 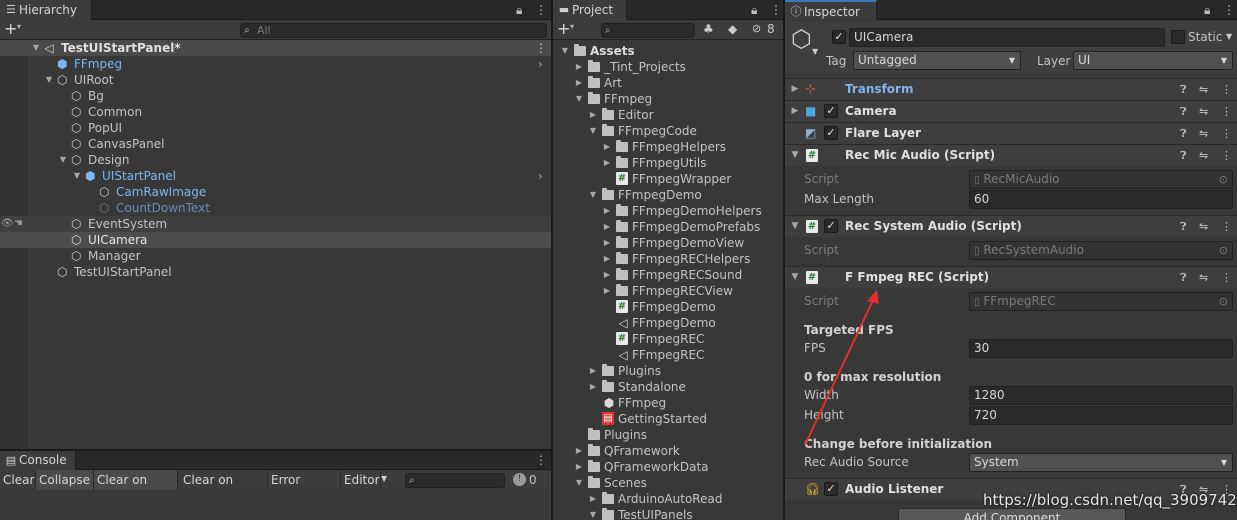 What do you see at coordinates (668, 467) in the screenshot?
I see `project-item: ▶ QFrameworkData` at bounding box center [668, 467].